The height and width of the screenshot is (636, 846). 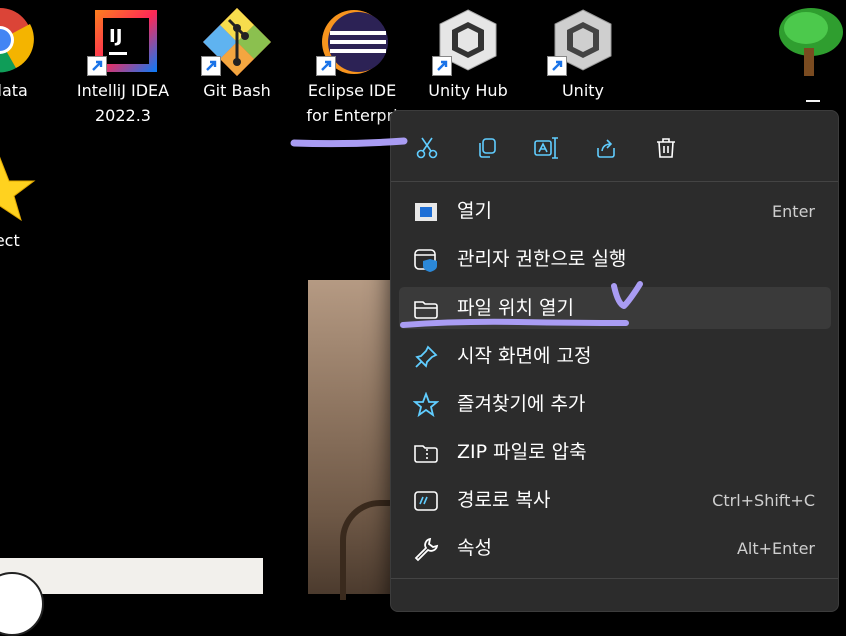 I want to click on delete-button, so click(x=666, y=148).